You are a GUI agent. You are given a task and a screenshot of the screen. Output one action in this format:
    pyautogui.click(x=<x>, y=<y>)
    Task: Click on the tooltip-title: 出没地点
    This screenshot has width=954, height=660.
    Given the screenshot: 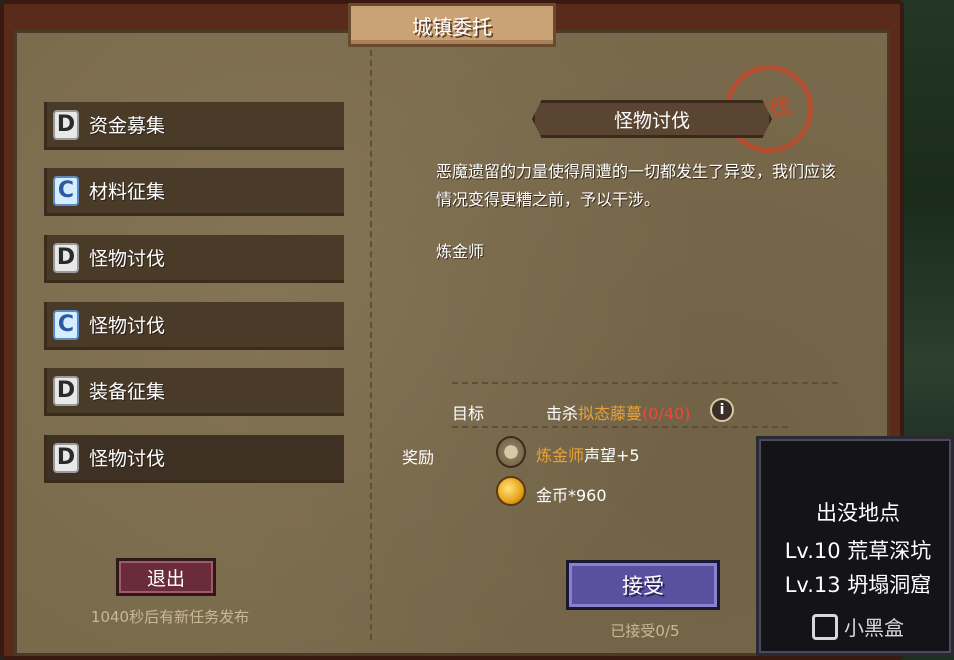 What is the action you would take?
    pyautogui.click(x=858, y=513)
    